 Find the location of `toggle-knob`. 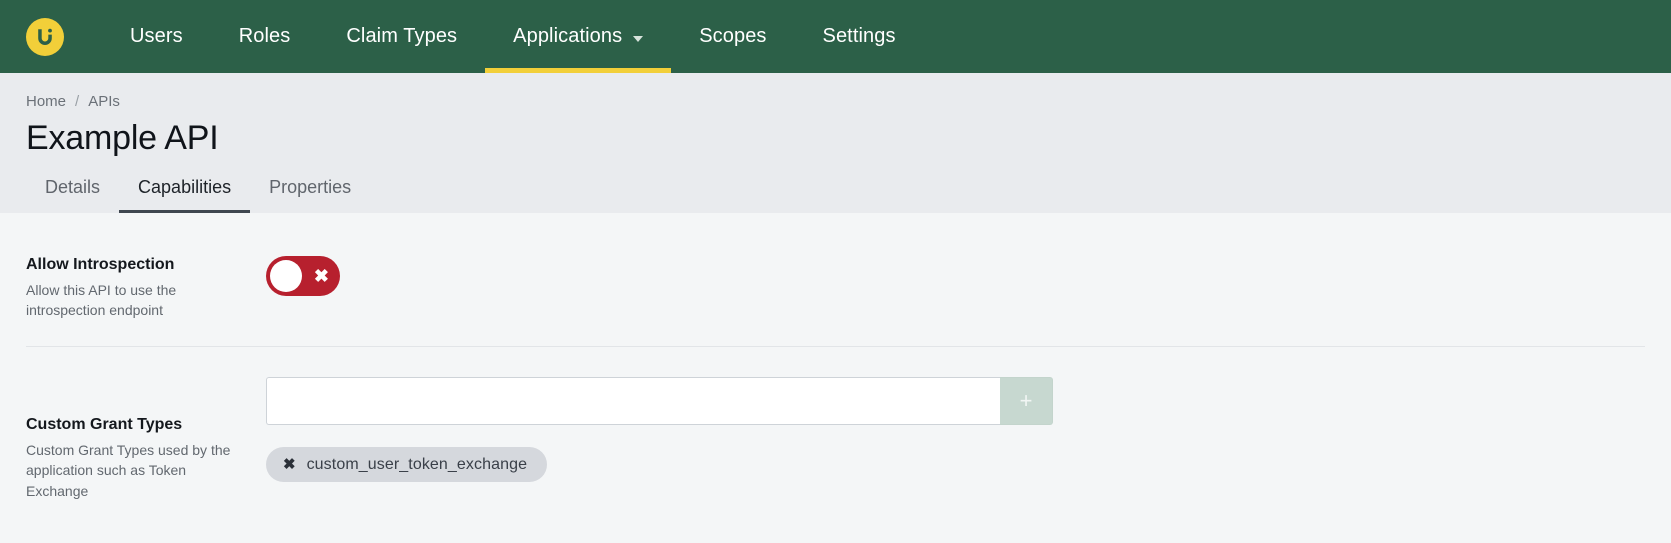

toggle-knob is located at coordinates (286, 276).